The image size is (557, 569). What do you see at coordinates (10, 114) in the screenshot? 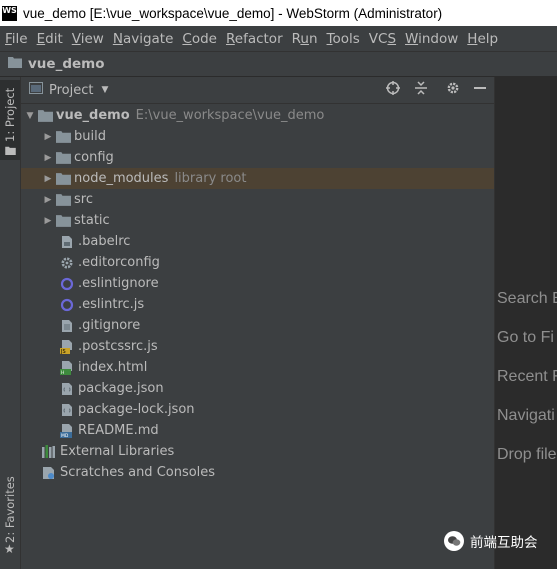
I see `tool-tab-project-label: 1: Project` at bounding box center [10, 114].